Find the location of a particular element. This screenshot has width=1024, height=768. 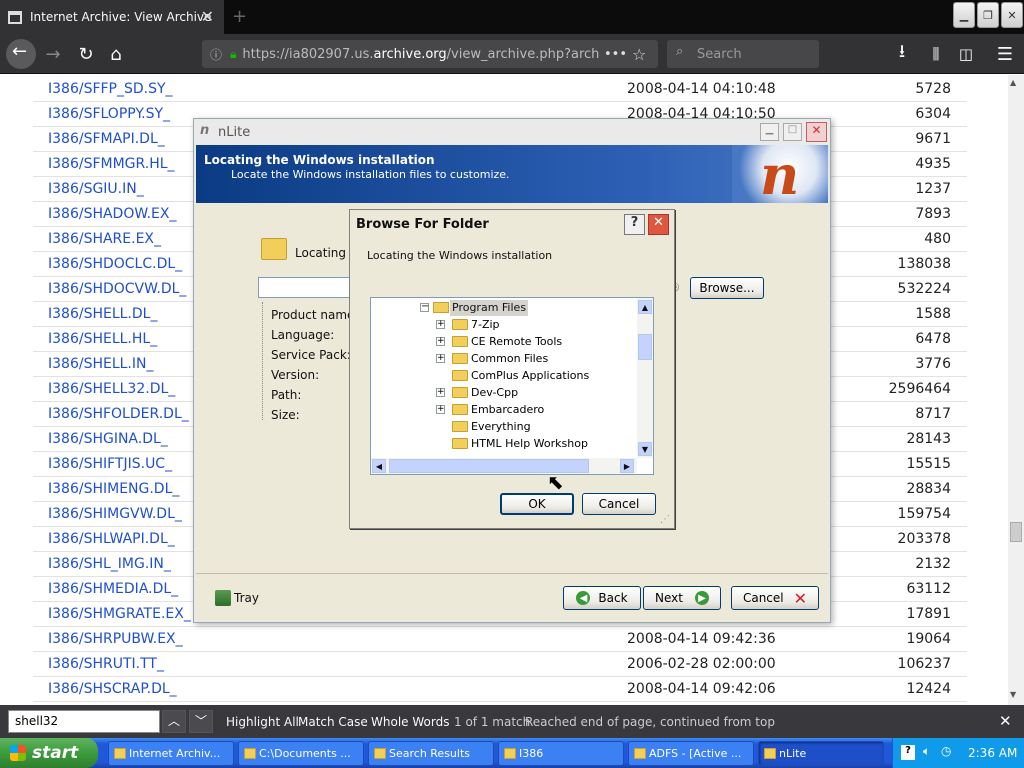

back-step-button: ◀ Back is located at coordinates (602, 598).